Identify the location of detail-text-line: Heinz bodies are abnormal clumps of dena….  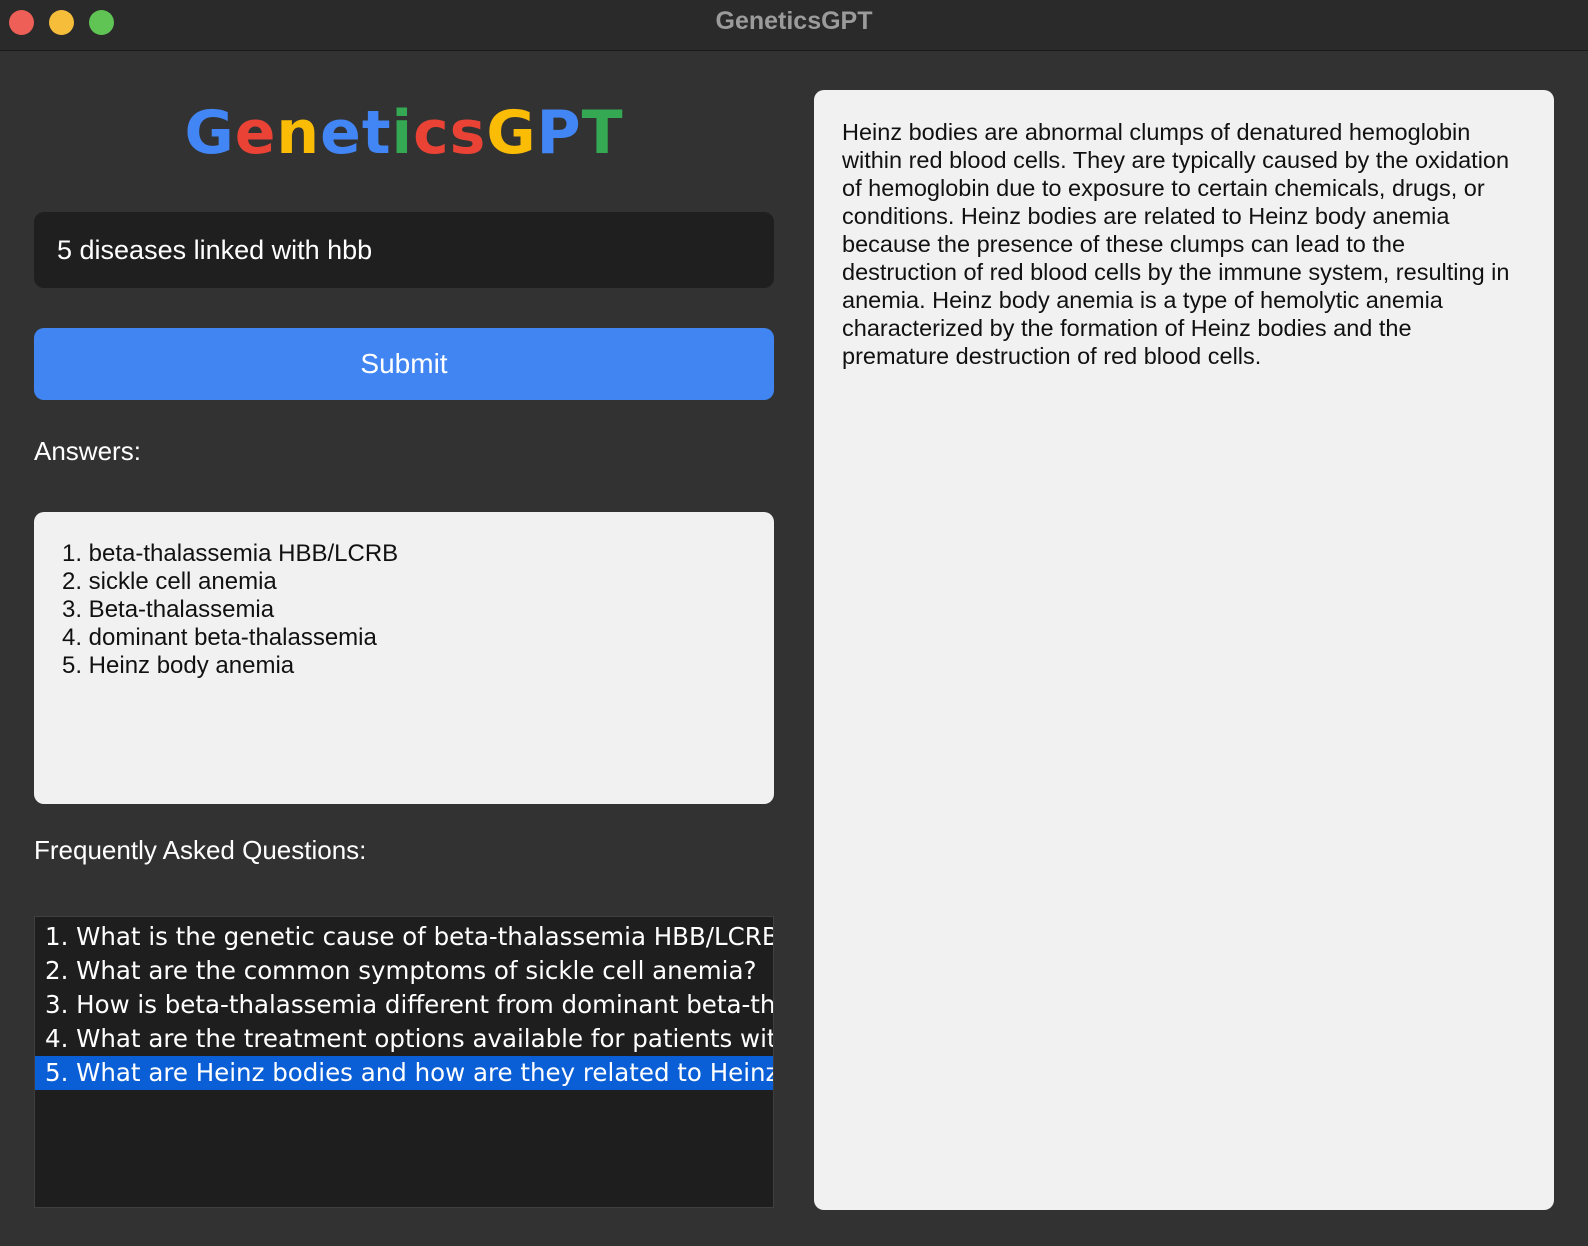
(1156, 132).